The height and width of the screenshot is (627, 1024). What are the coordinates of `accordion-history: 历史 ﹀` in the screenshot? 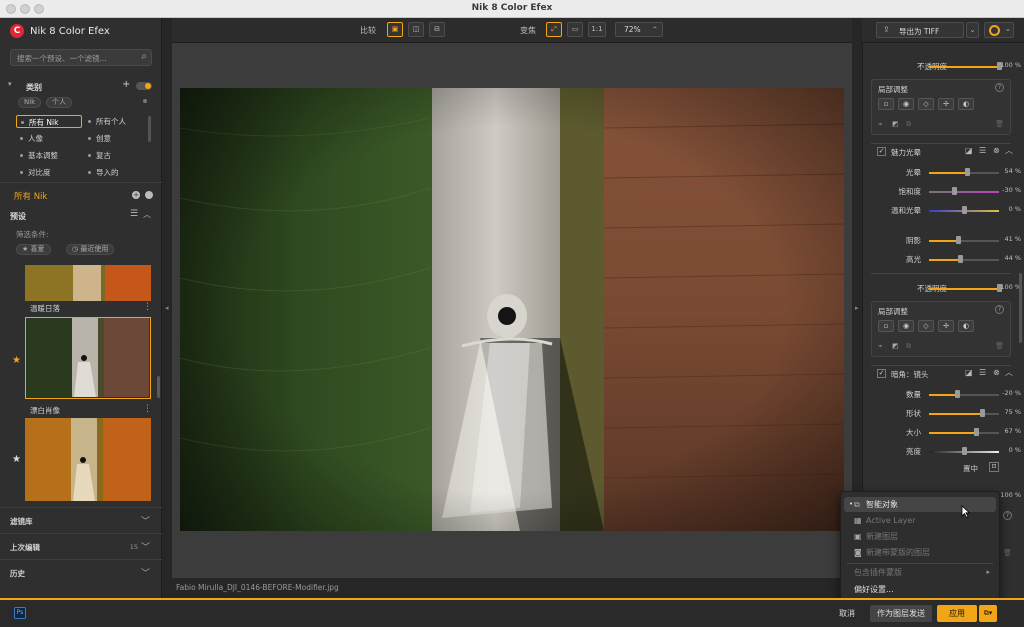 It's located at (81, 572).